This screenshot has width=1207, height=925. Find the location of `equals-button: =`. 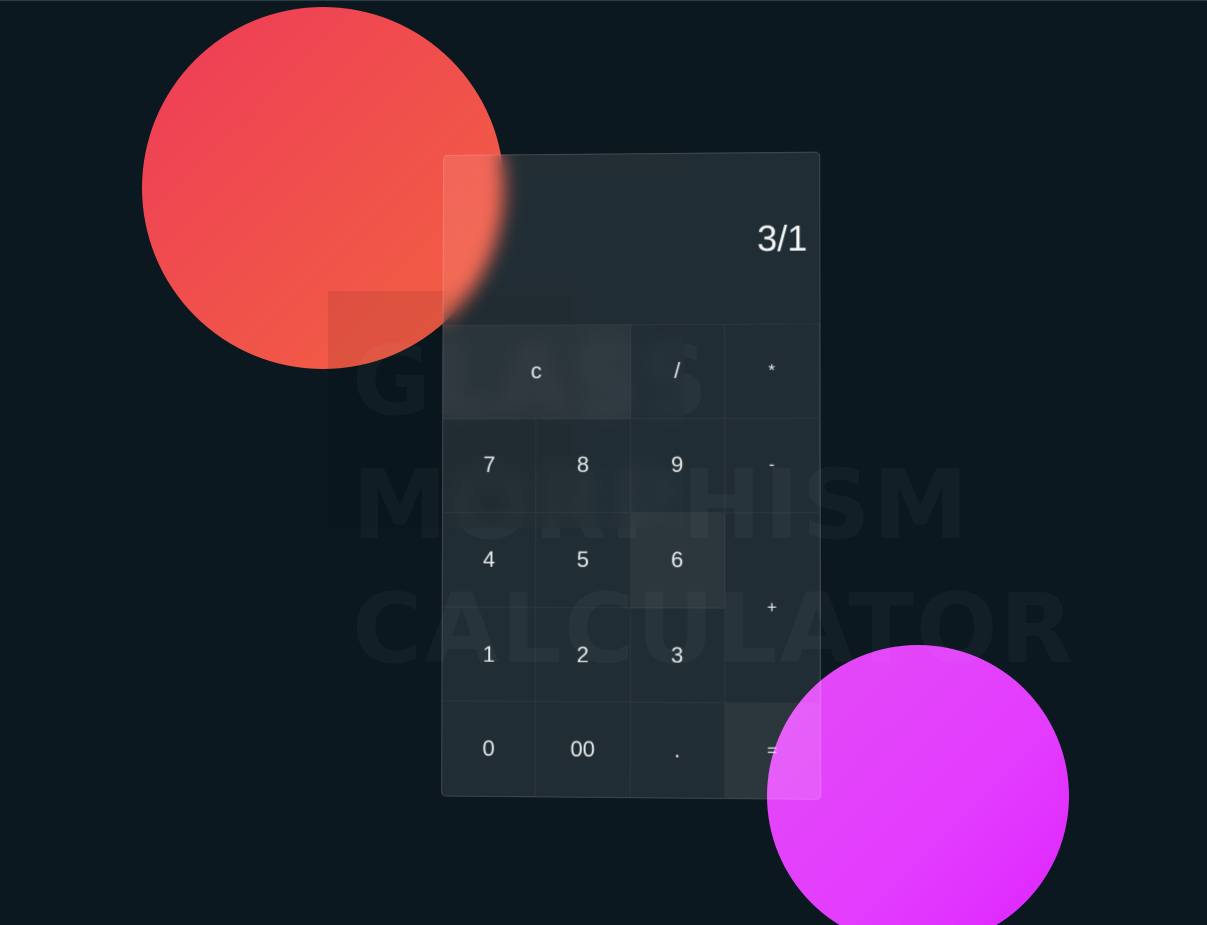

equals-button: = is located at coordinates (773, 751).